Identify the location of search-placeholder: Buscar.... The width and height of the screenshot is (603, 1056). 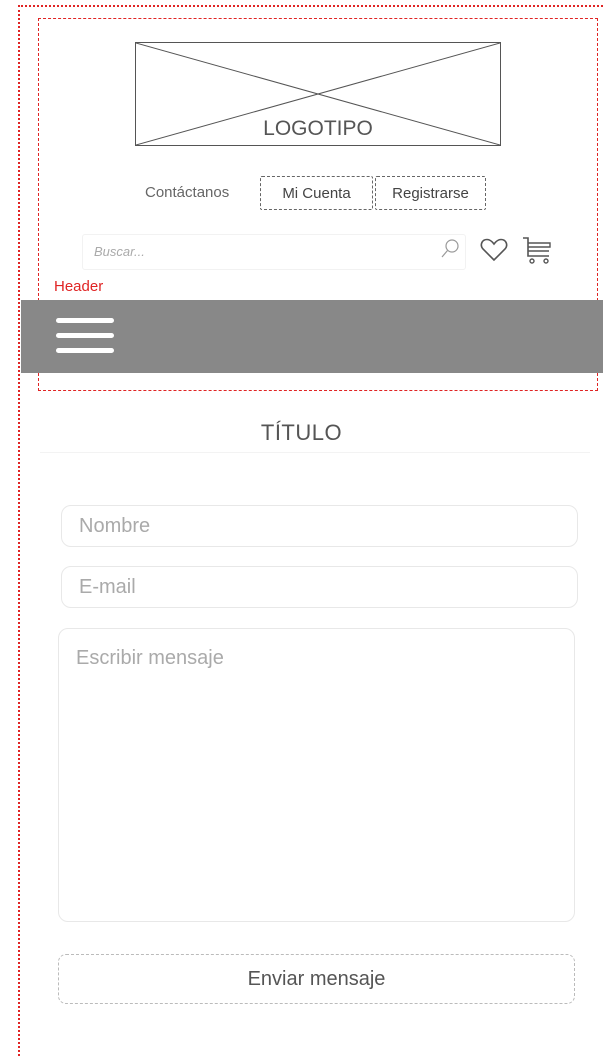
(119, 251).